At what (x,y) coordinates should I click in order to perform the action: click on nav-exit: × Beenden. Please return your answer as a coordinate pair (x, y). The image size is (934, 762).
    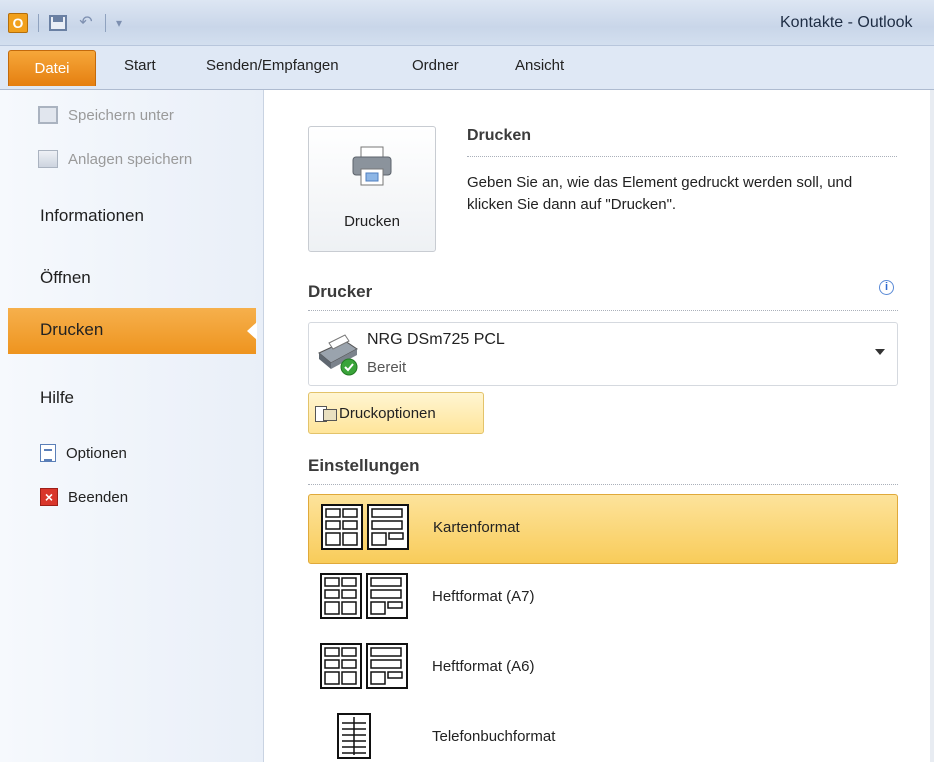
    Looking at the image, I should click on (84, 497).